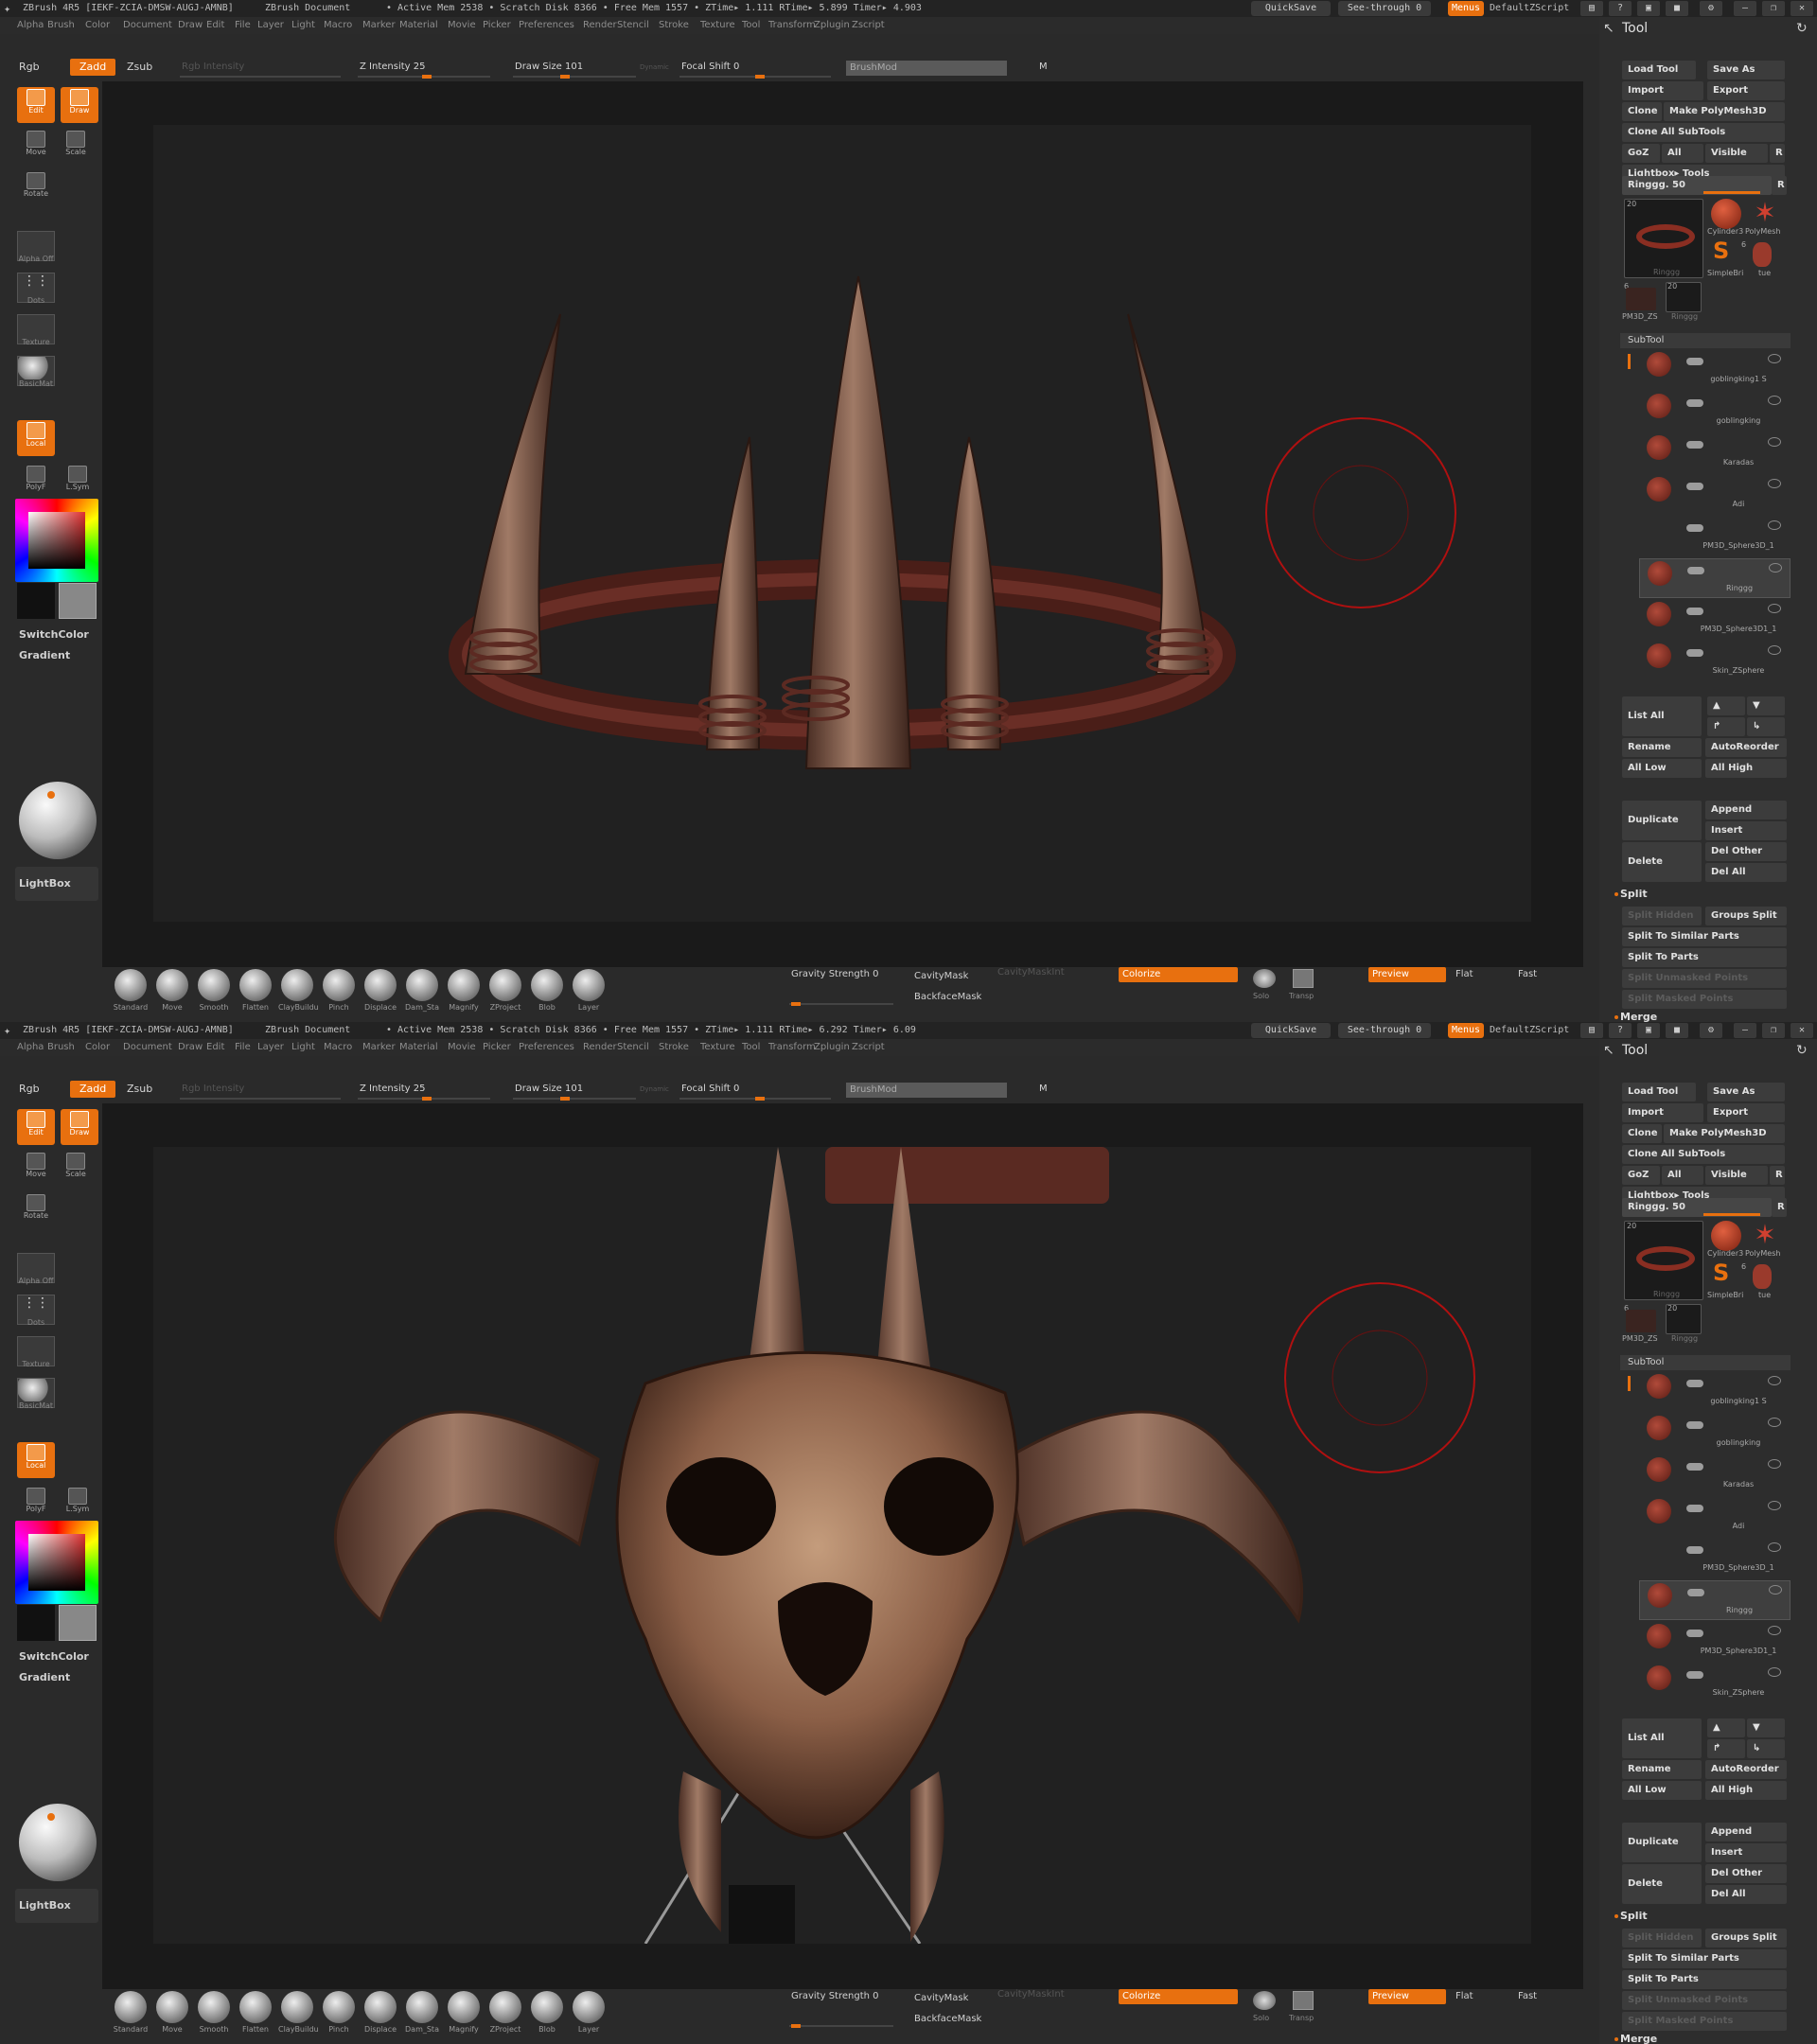  Describe the element at coordinates (1766, 1727) in the screenshot. I see `move-down-arrow-icon: ▼` at that location.